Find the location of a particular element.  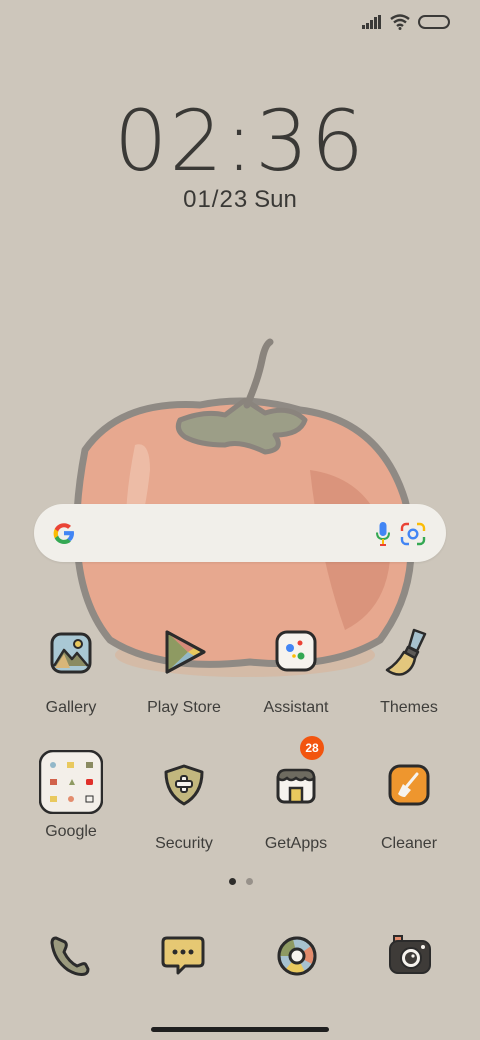

google-search-bar is located at coordinates (240, 533).